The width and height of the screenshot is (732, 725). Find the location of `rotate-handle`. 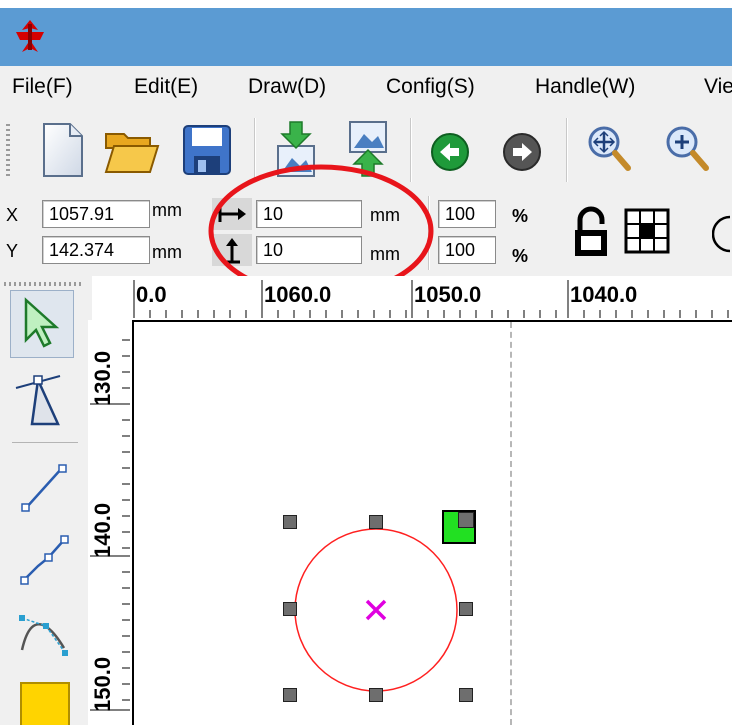

rotate-handle is located at coordinates (459, 527).